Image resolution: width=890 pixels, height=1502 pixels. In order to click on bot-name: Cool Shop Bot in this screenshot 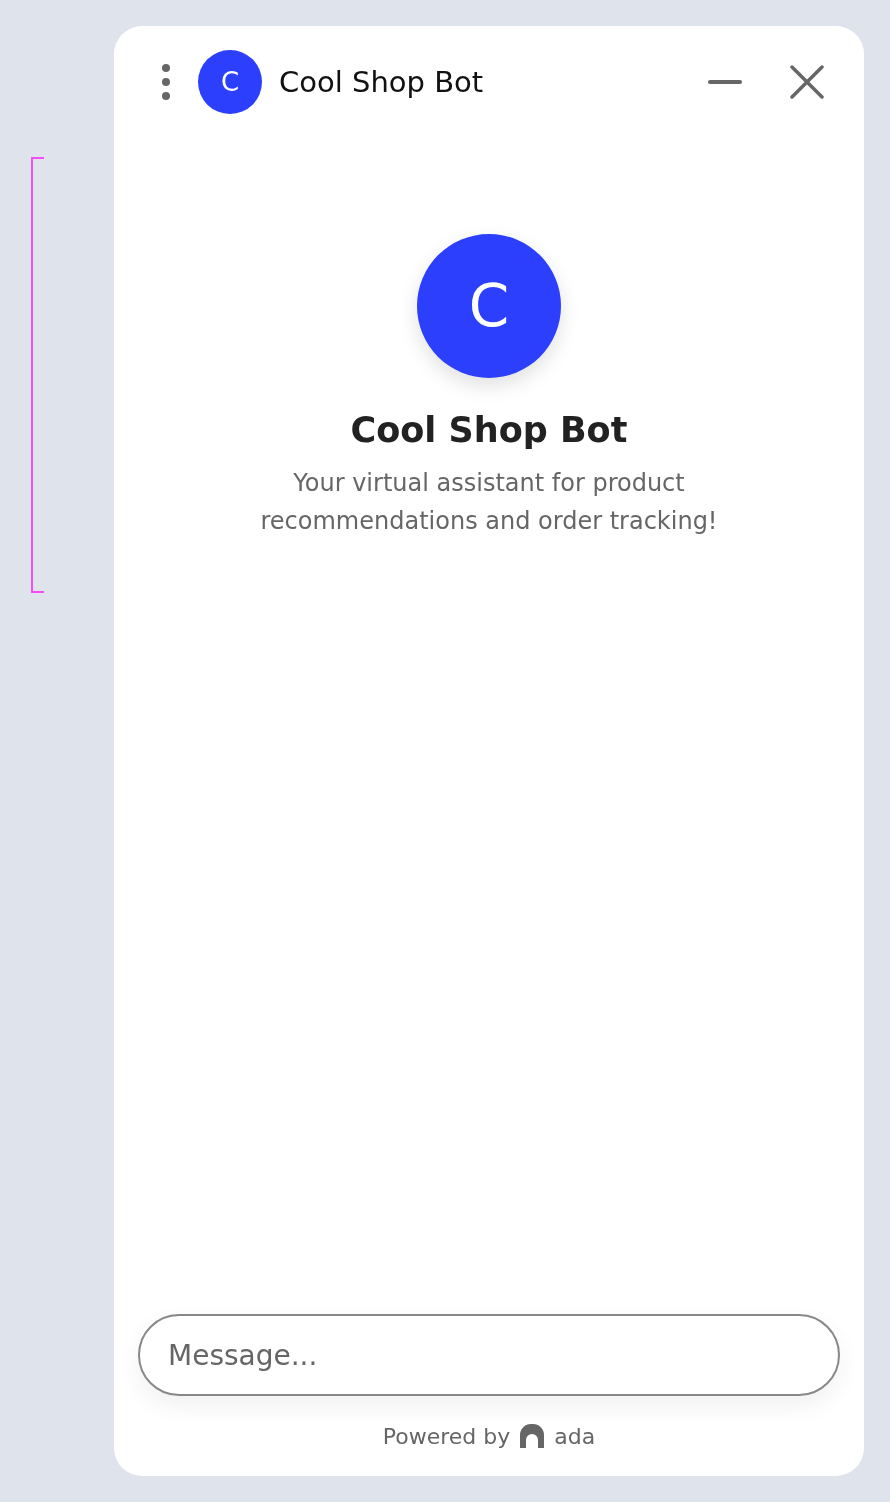, I will do `click(489, 430)`.